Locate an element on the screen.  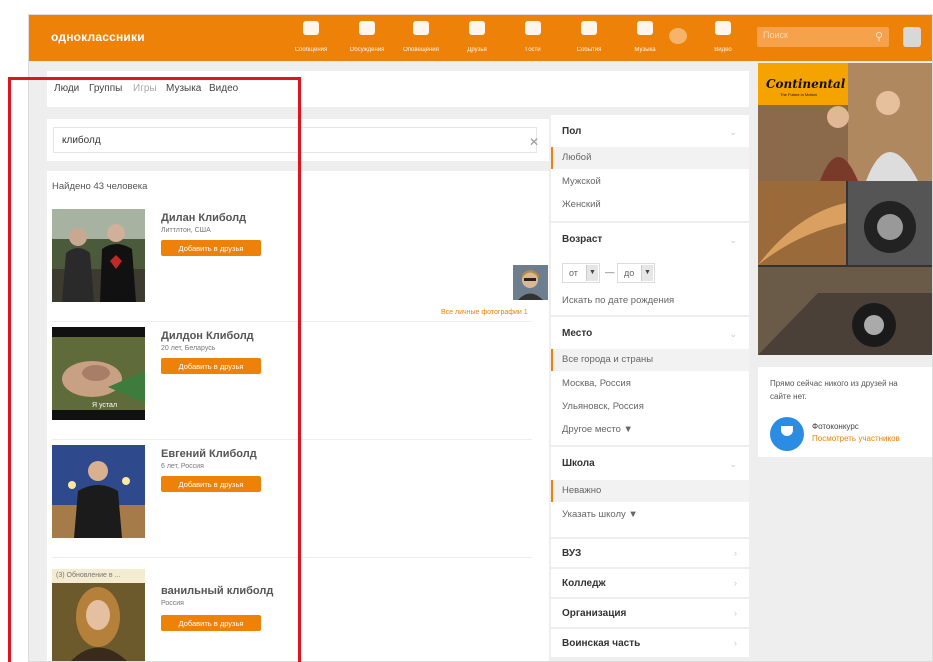
ad-tagline: The Future in Motion is located at coordinates (798, 94).